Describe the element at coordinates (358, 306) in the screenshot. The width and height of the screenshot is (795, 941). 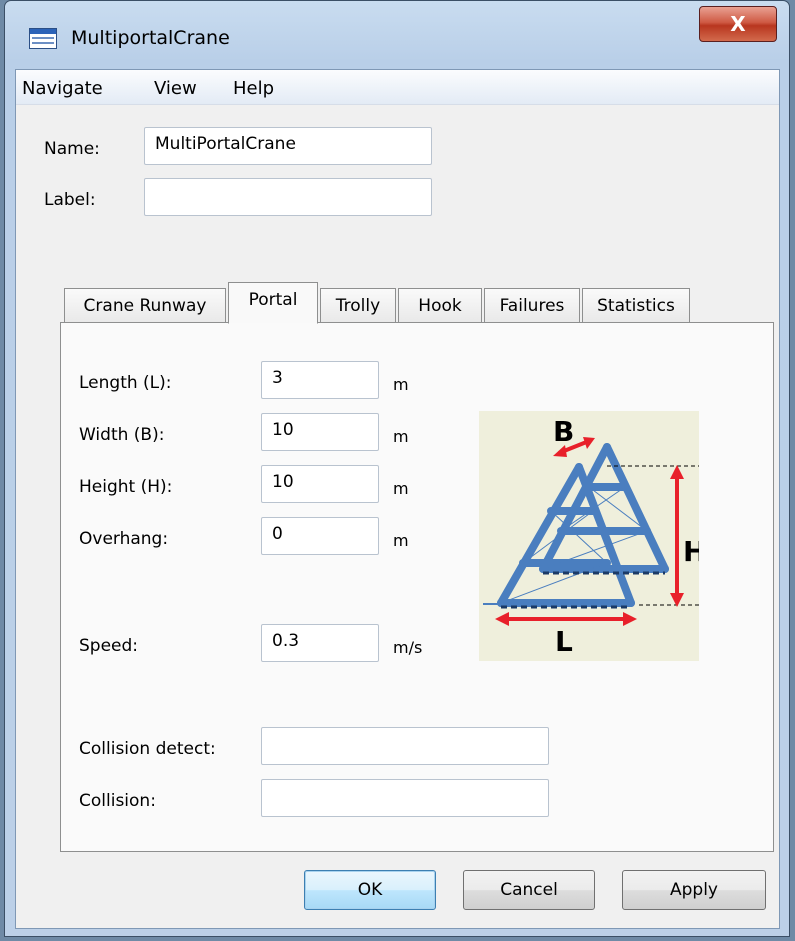
I see `tab-trolly: Trolly` at that location.